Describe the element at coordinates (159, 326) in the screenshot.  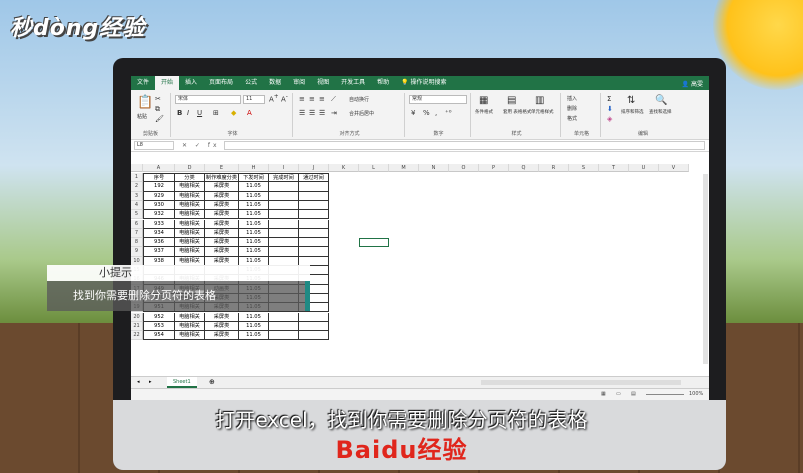
I see `table-cell: 953` at that location.